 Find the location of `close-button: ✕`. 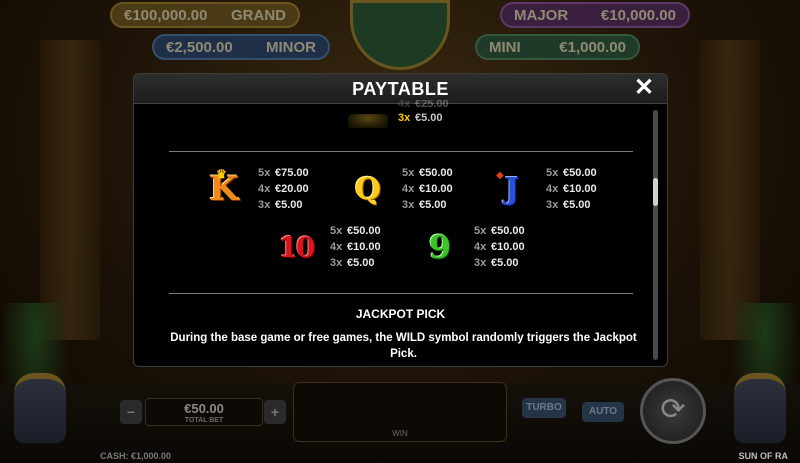

close-button: ✕ is located at coordinates (644, 88).